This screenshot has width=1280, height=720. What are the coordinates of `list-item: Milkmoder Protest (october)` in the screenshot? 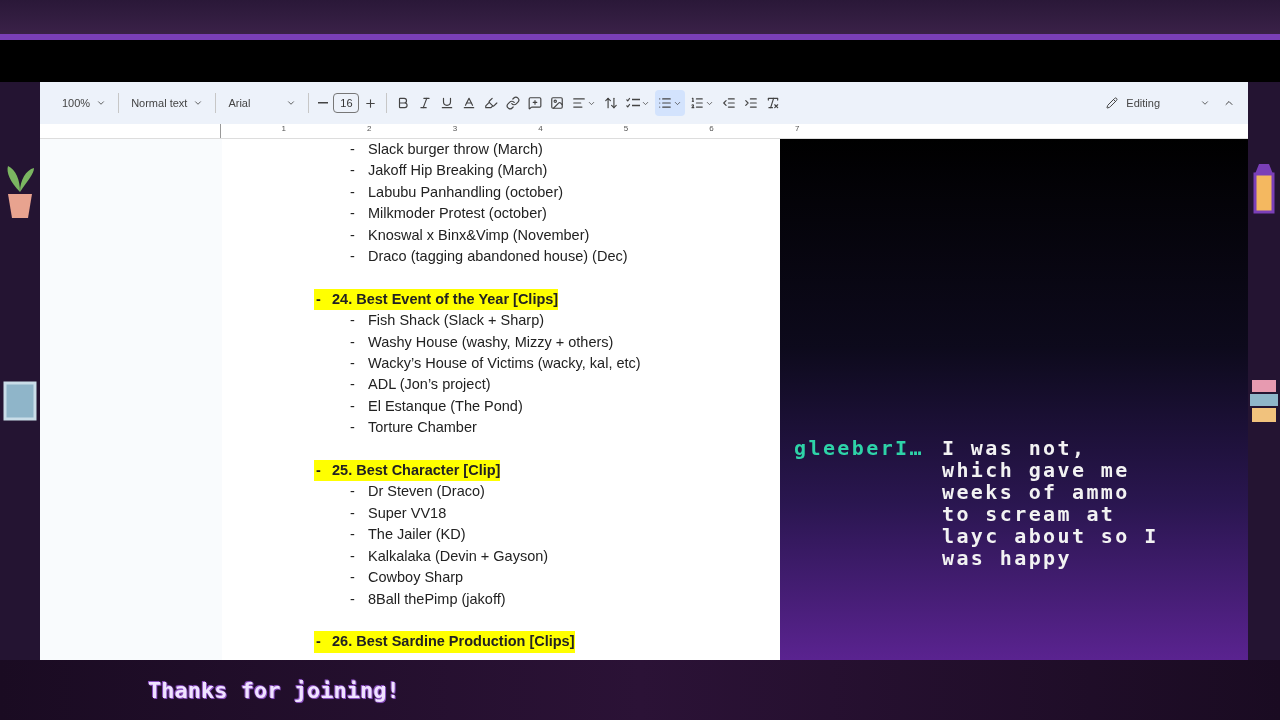 It's located at (457, 214).